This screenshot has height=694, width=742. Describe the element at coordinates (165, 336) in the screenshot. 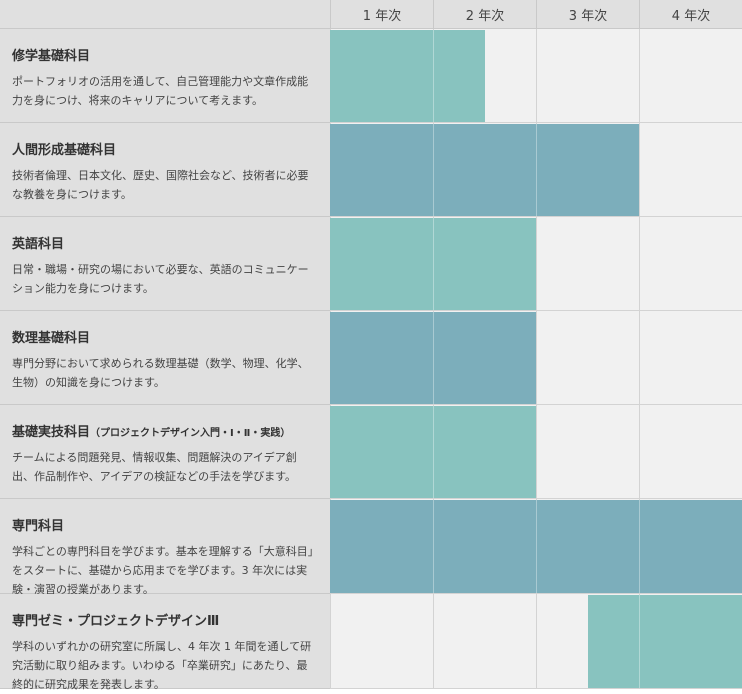

I see `course-title: 数理基礎科目` at that location.